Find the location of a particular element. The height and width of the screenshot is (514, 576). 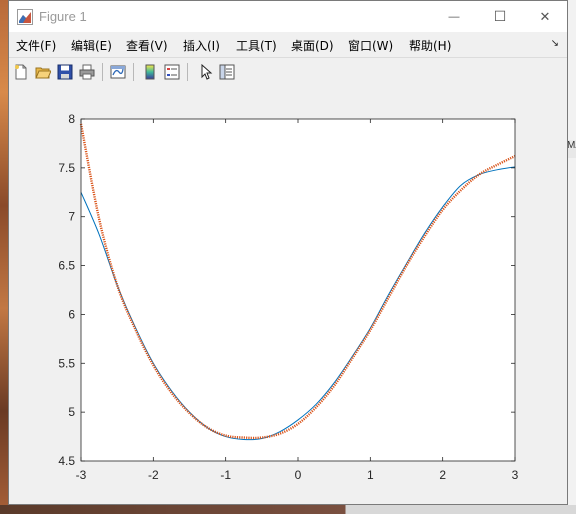

minimize-icon: — is located at coordinates (454, 16).